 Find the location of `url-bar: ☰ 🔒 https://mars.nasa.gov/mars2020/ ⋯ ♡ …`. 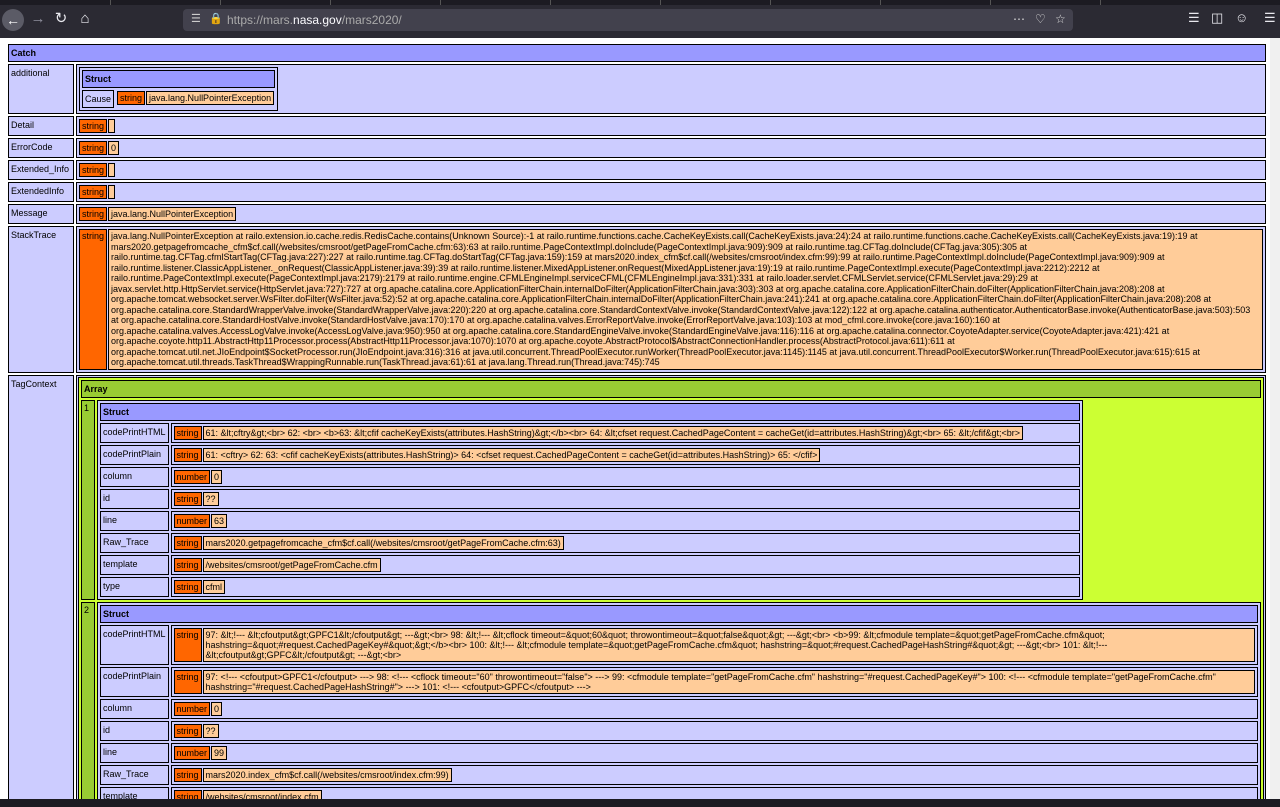

url-bar: ☰ 🔒 https://mars.nasa.gov/mars2020/ ⋯ ♡ … is located at coordinates (628, 20).